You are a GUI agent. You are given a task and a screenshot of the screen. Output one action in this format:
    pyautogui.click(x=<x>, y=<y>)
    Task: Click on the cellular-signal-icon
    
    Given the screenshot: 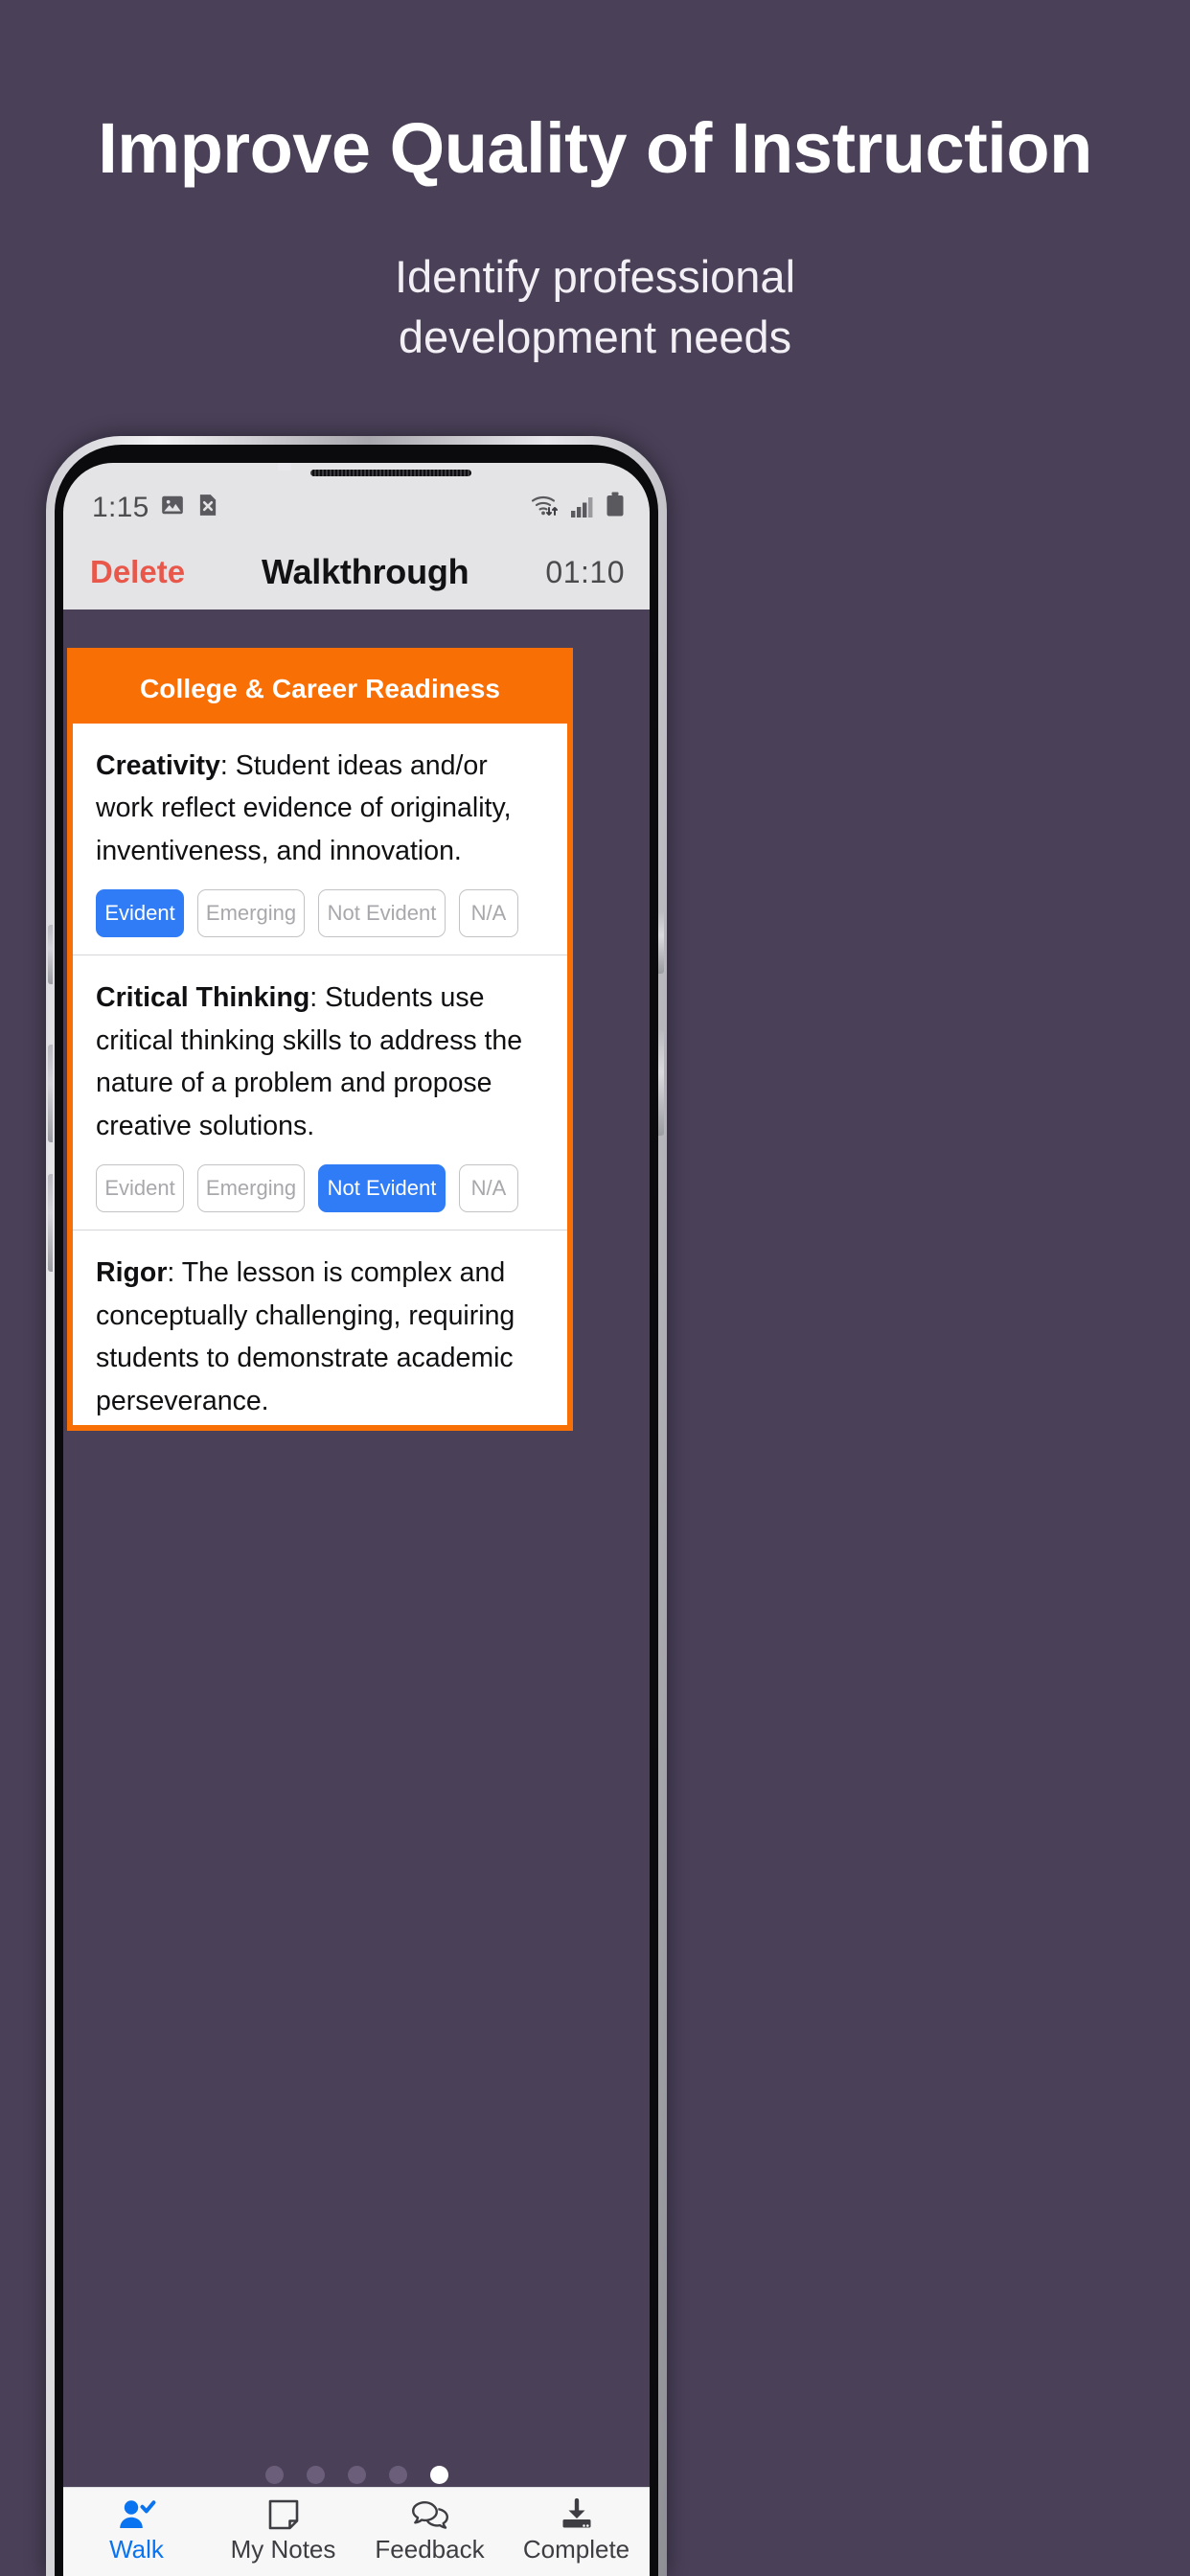 What is the action you would take?
    pyautogui.click(x=584, y=508)
    